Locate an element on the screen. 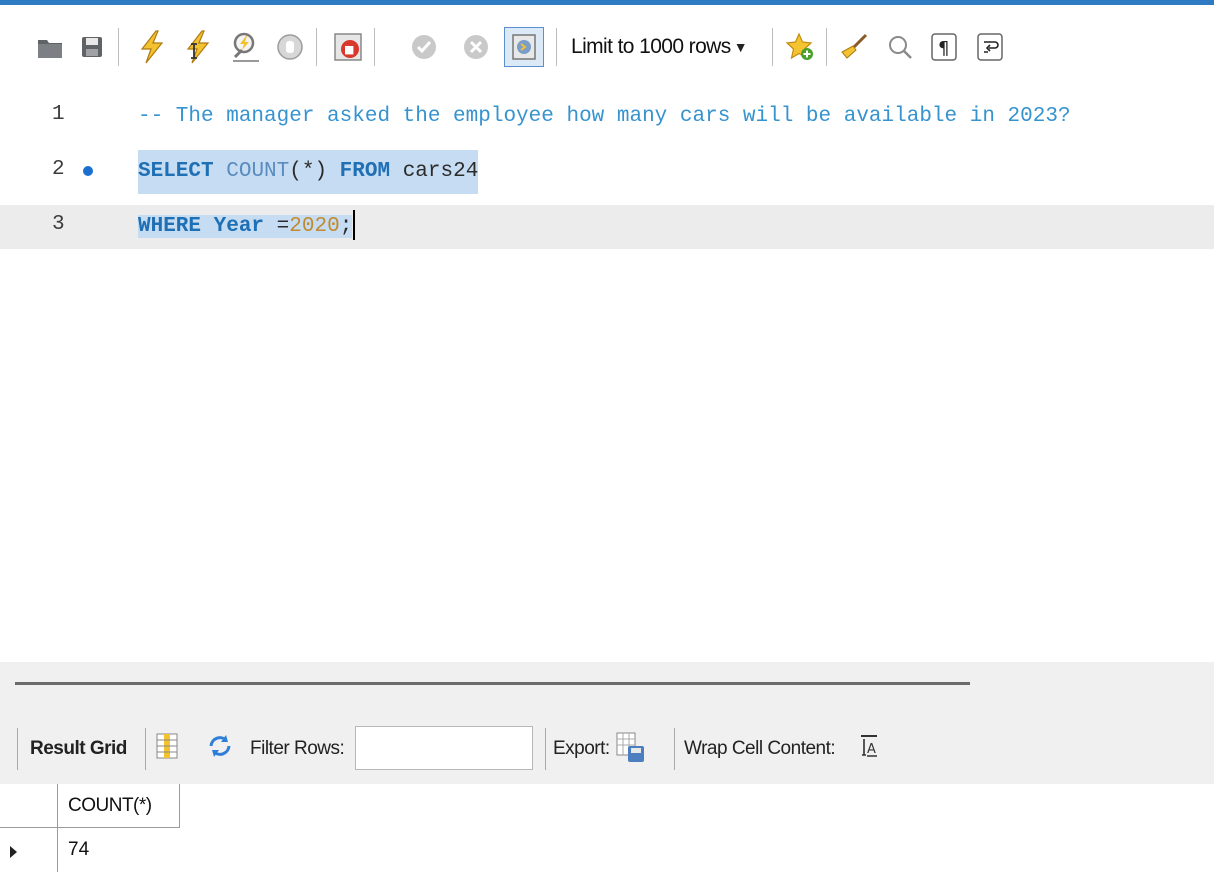  stop-button is located at coordinates (290, 47).